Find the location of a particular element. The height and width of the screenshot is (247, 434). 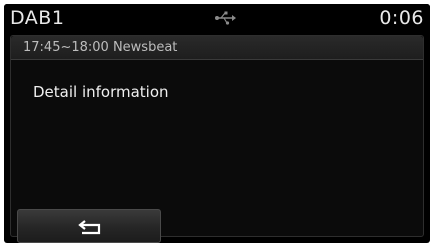

clock: 0:06 is located at coordinates (401, 18).